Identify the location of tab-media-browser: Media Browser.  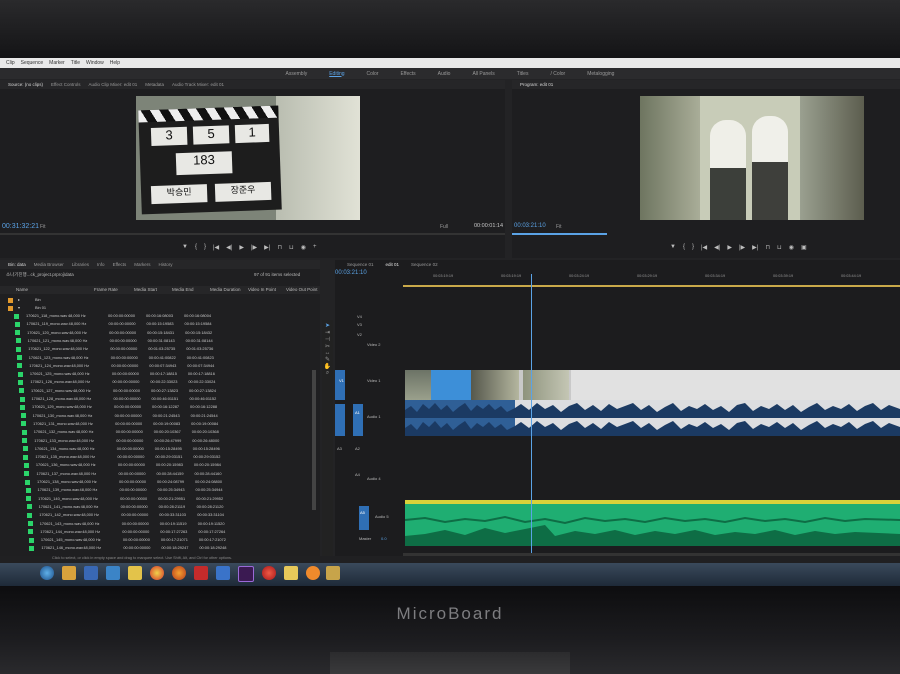
(49, 264).